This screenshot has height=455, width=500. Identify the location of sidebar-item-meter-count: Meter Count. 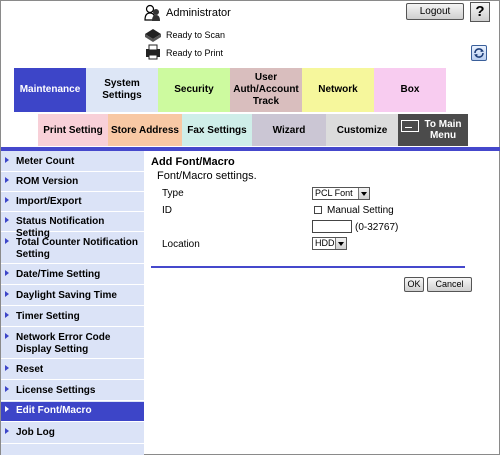
(72, 162).